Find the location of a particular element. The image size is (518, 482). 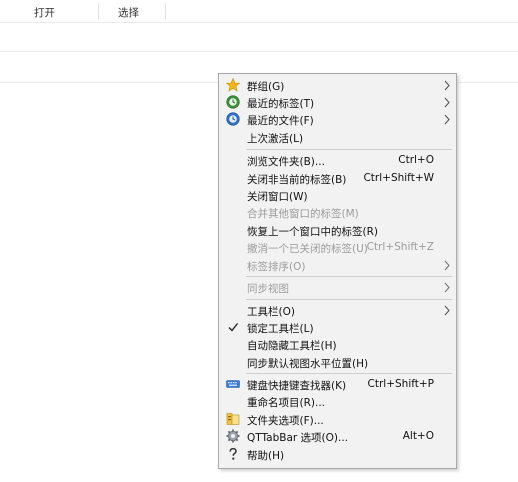

help-icon is located at coordinates (233, 453).